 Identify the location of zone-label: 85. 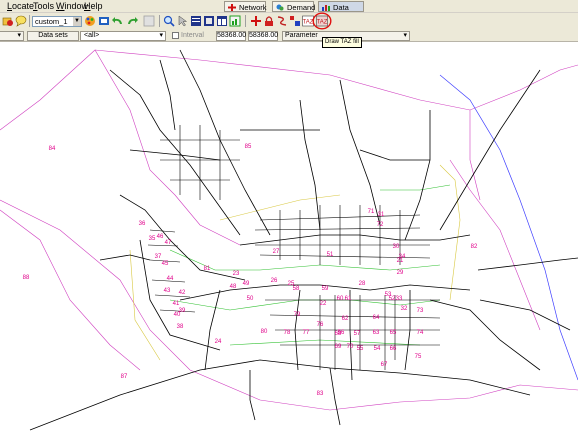
(248, 147).